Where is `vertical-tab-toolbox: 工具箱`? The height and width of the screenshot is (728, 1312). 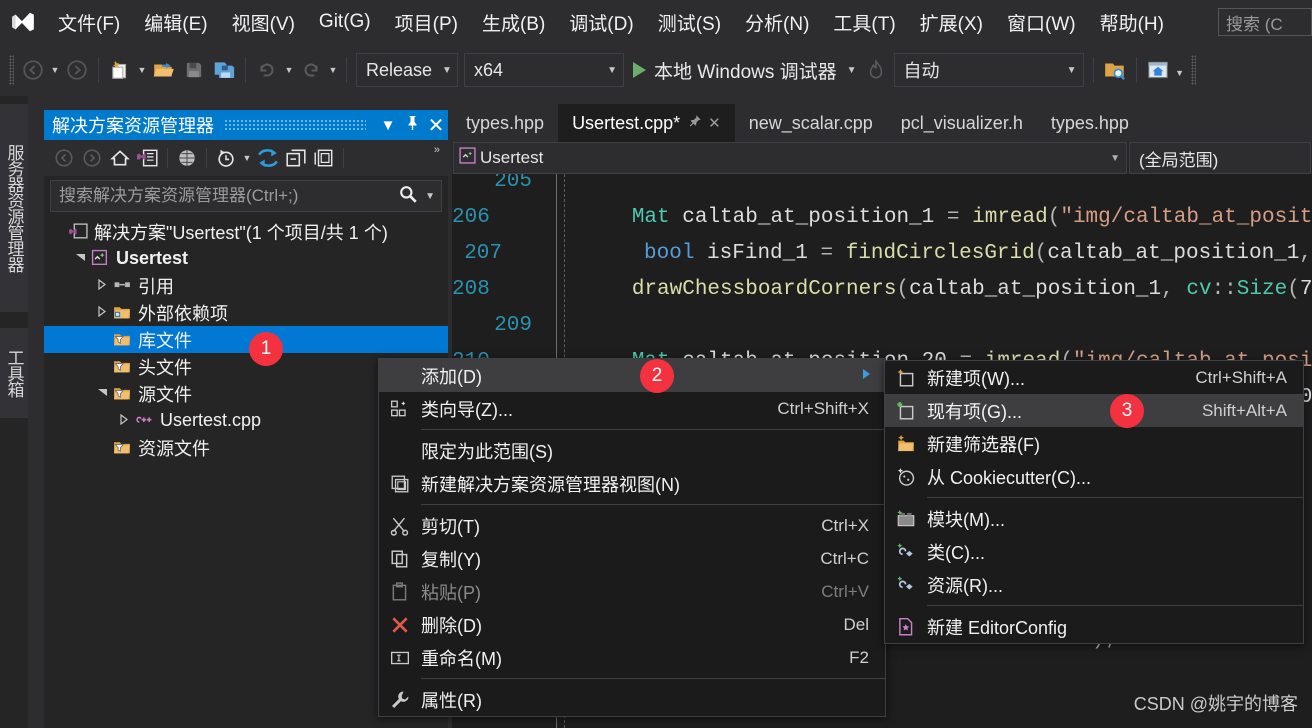 vertical-tab-toolbox: 工具箱 is located at coordinates (14, 373).